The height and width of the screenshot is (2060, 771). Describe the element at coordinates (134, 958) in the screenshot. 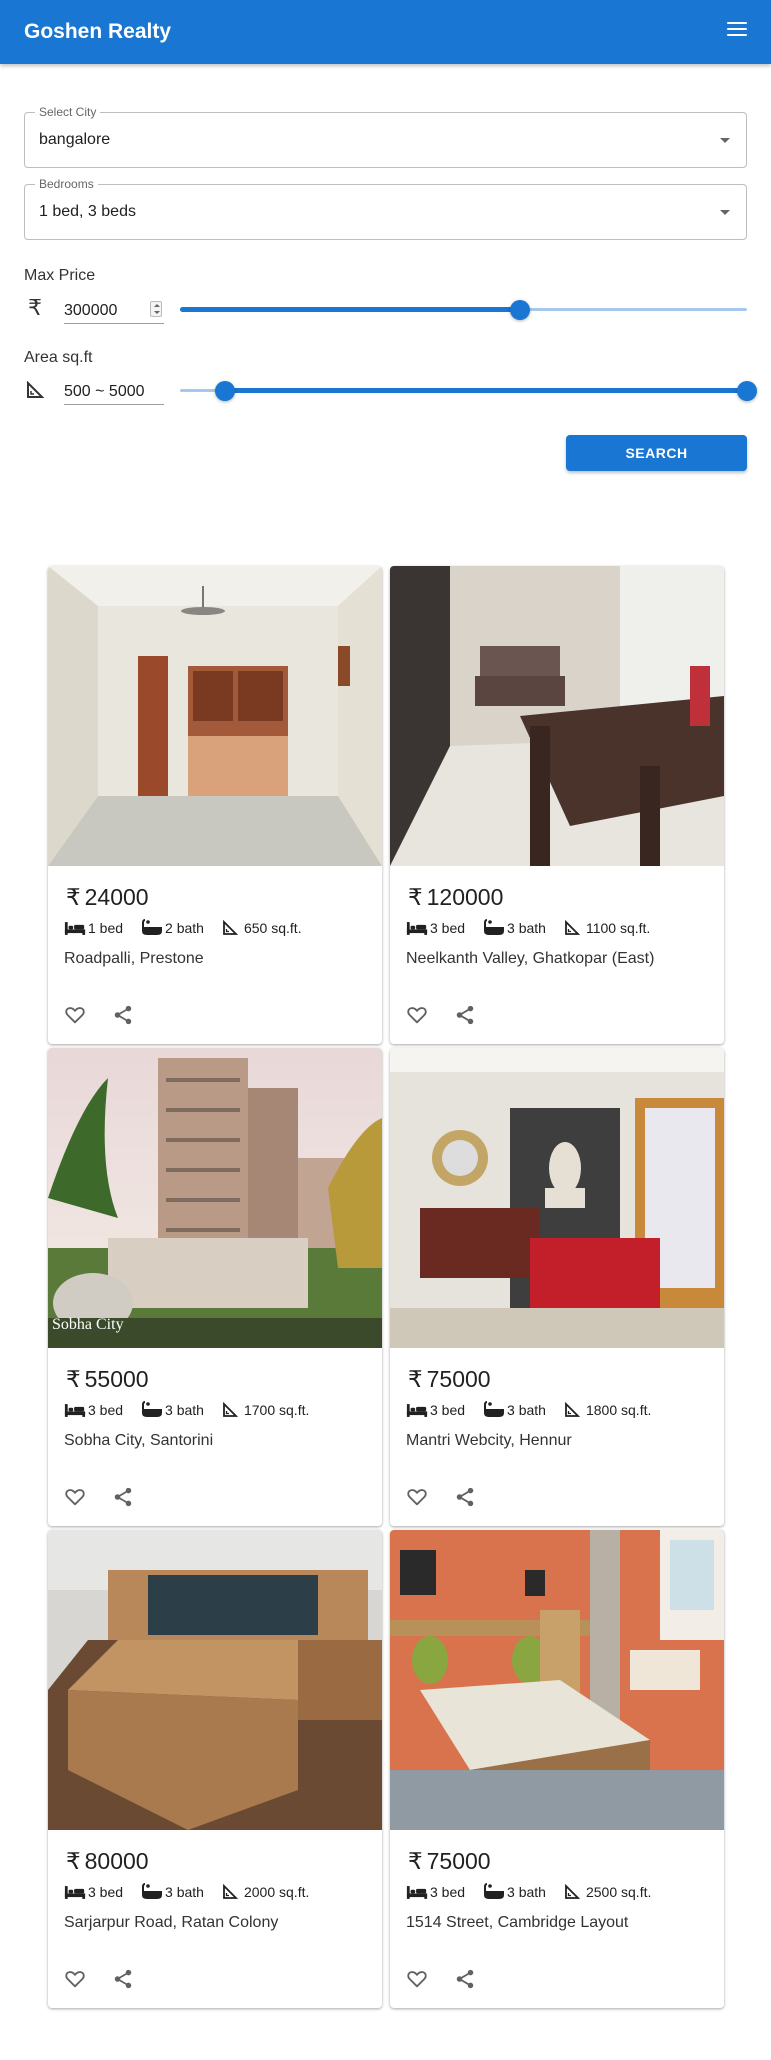

I see `listing-location: Roadpalli, Prestone` at that location.